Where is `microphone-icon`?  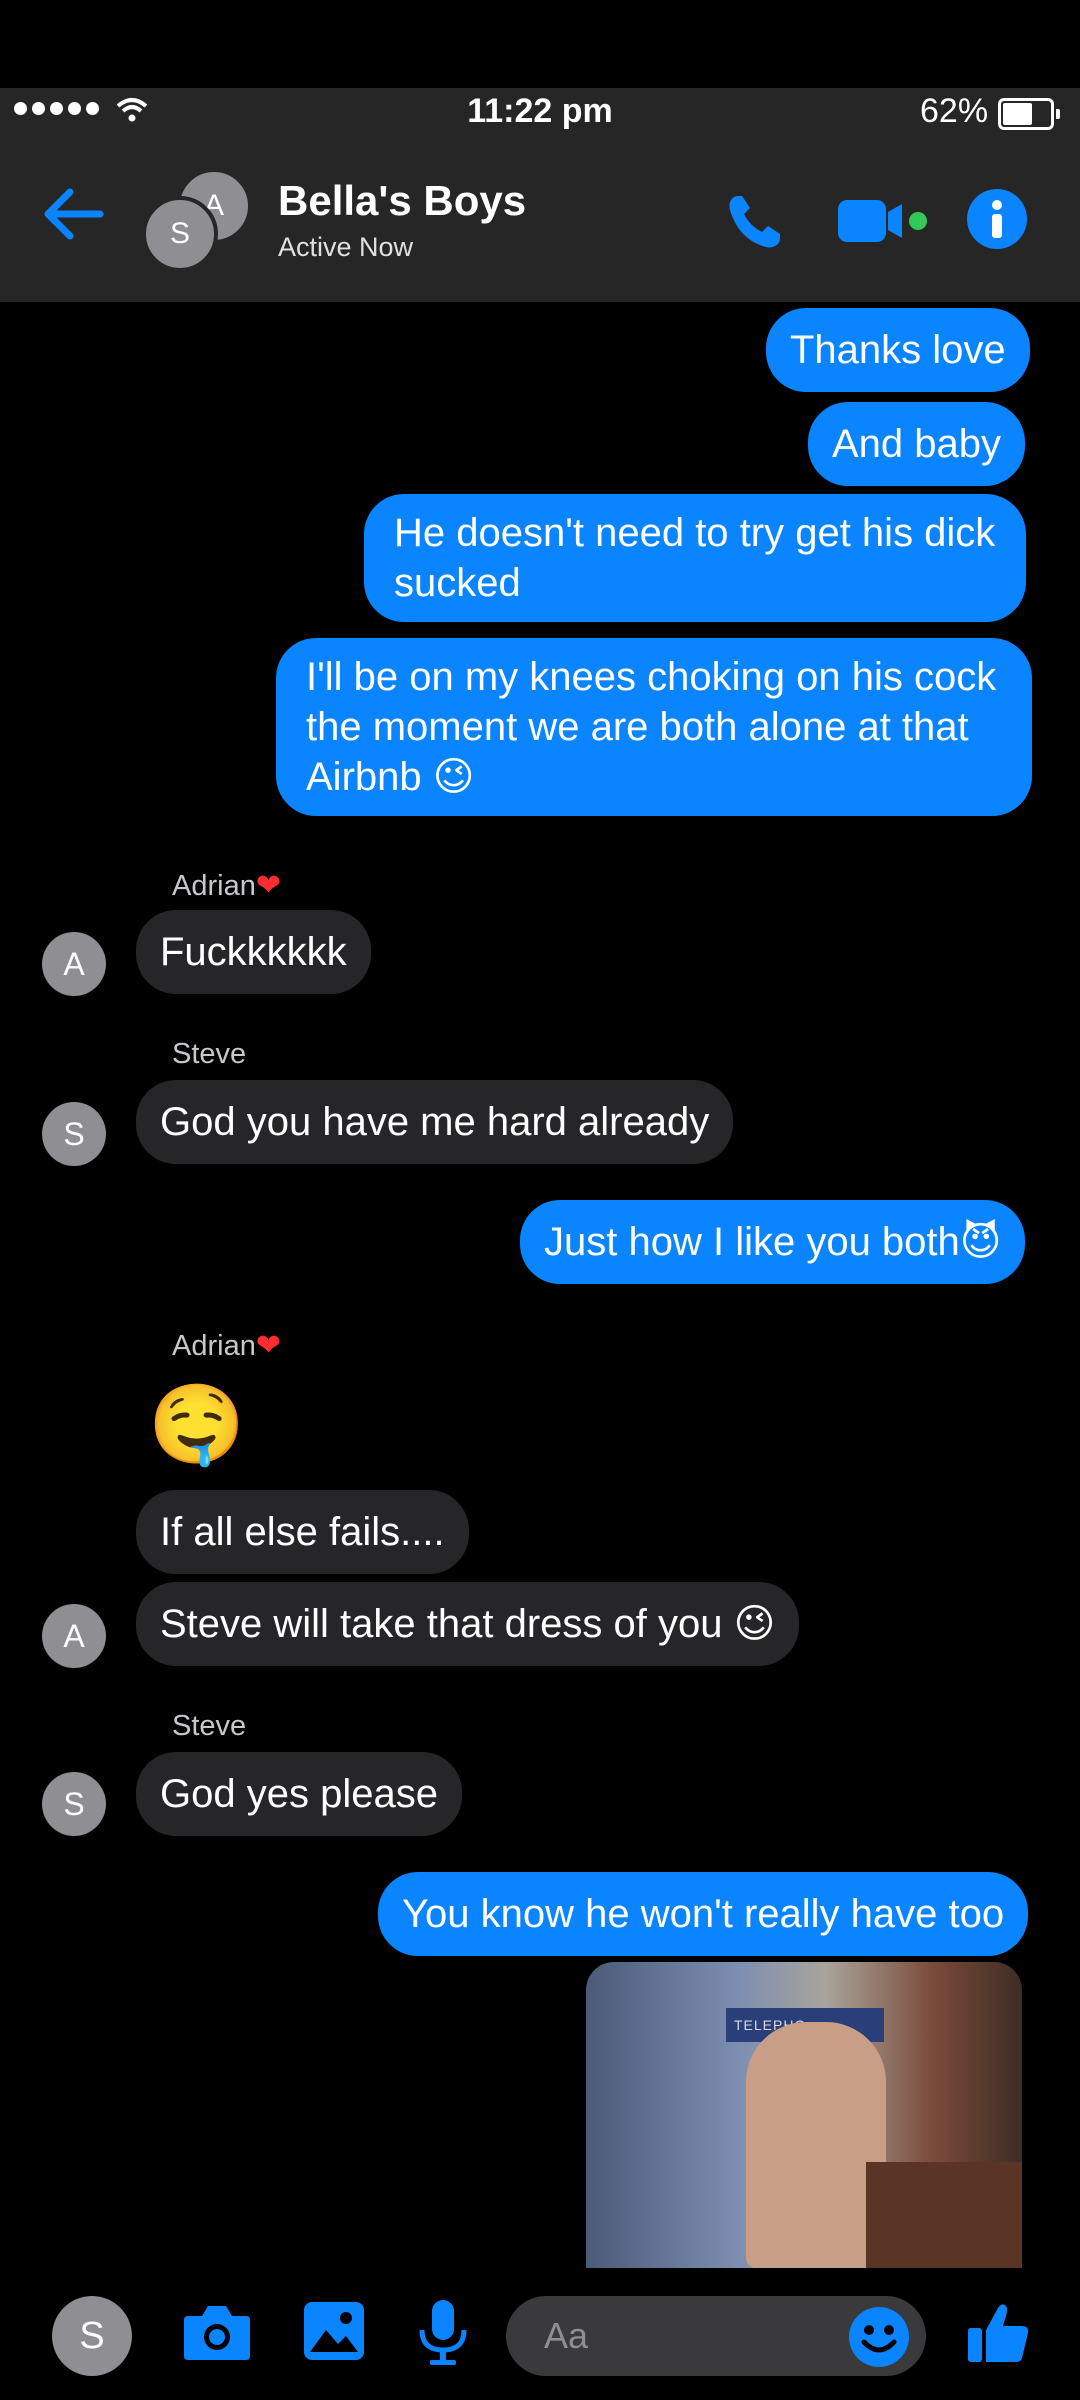 microphone-icon is located at coordinates (443, 2333).